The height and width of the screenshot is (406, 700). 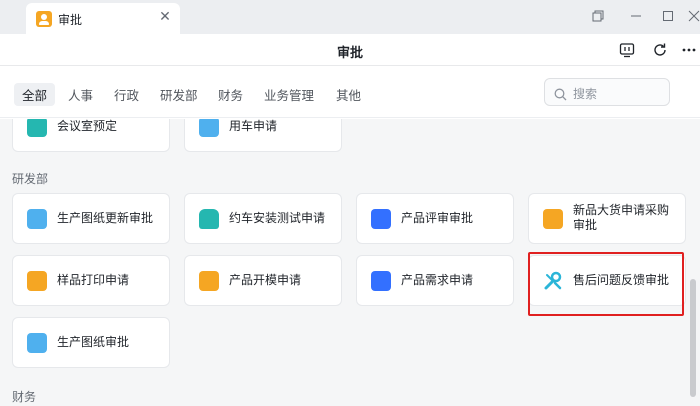 I want to click on close-window-icon, so click(x=692, y=16).